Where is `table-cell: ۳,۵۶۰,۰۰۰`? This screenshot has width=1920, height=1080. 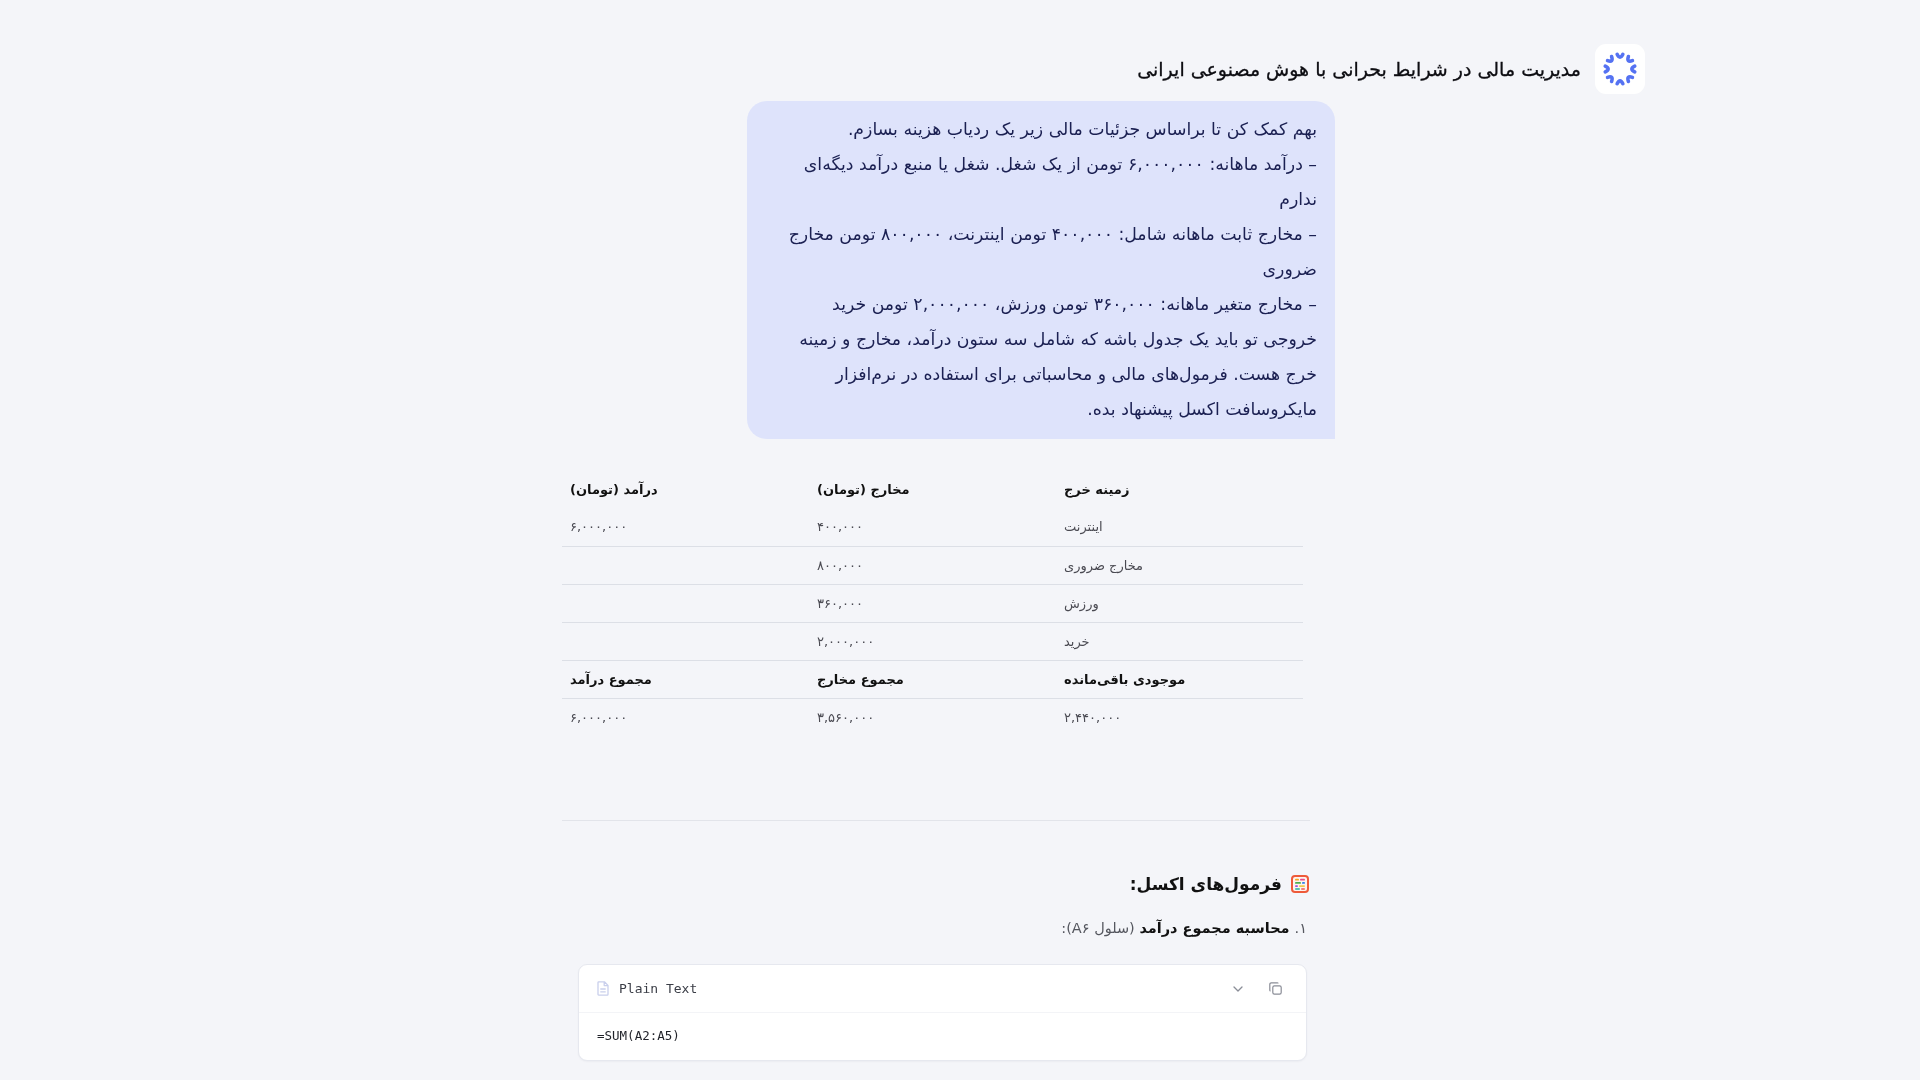 table-cell: ۳,۵۶۰,۰۰۰ is located at coordinates (932, 717).